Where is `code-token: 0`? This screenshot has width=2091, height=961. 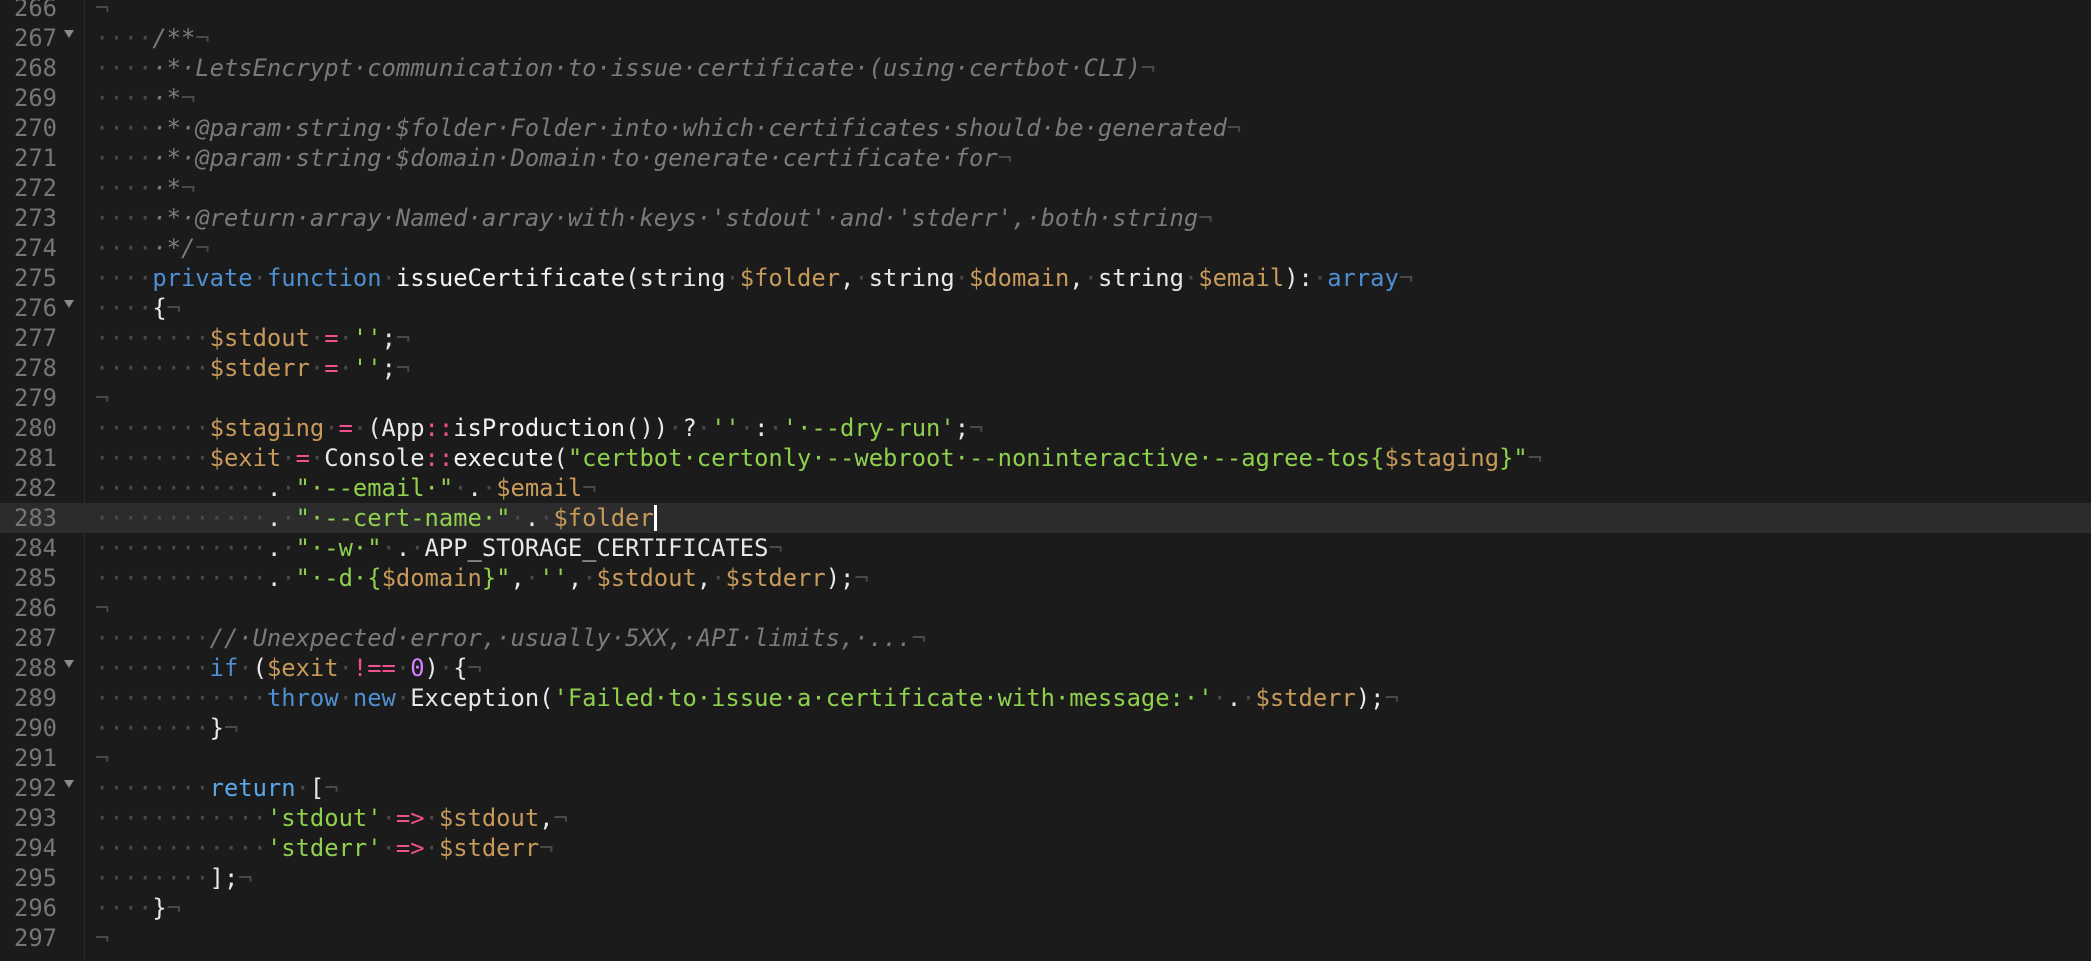
code-token: 0 is located at coordinates (417, 668).